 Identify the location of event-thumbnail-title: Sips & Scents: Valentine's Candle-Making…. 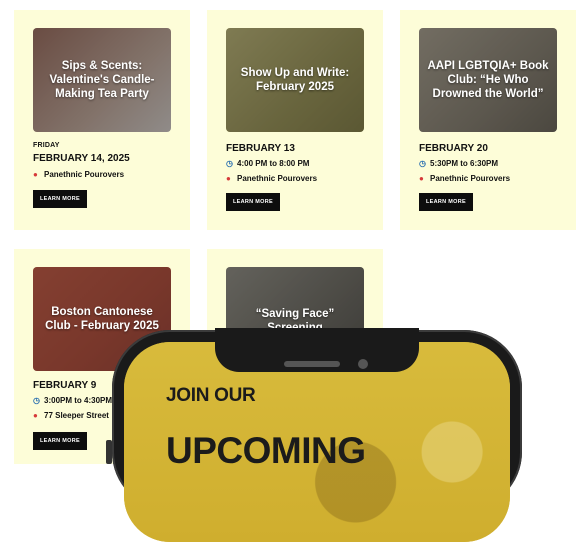
(102, 80).